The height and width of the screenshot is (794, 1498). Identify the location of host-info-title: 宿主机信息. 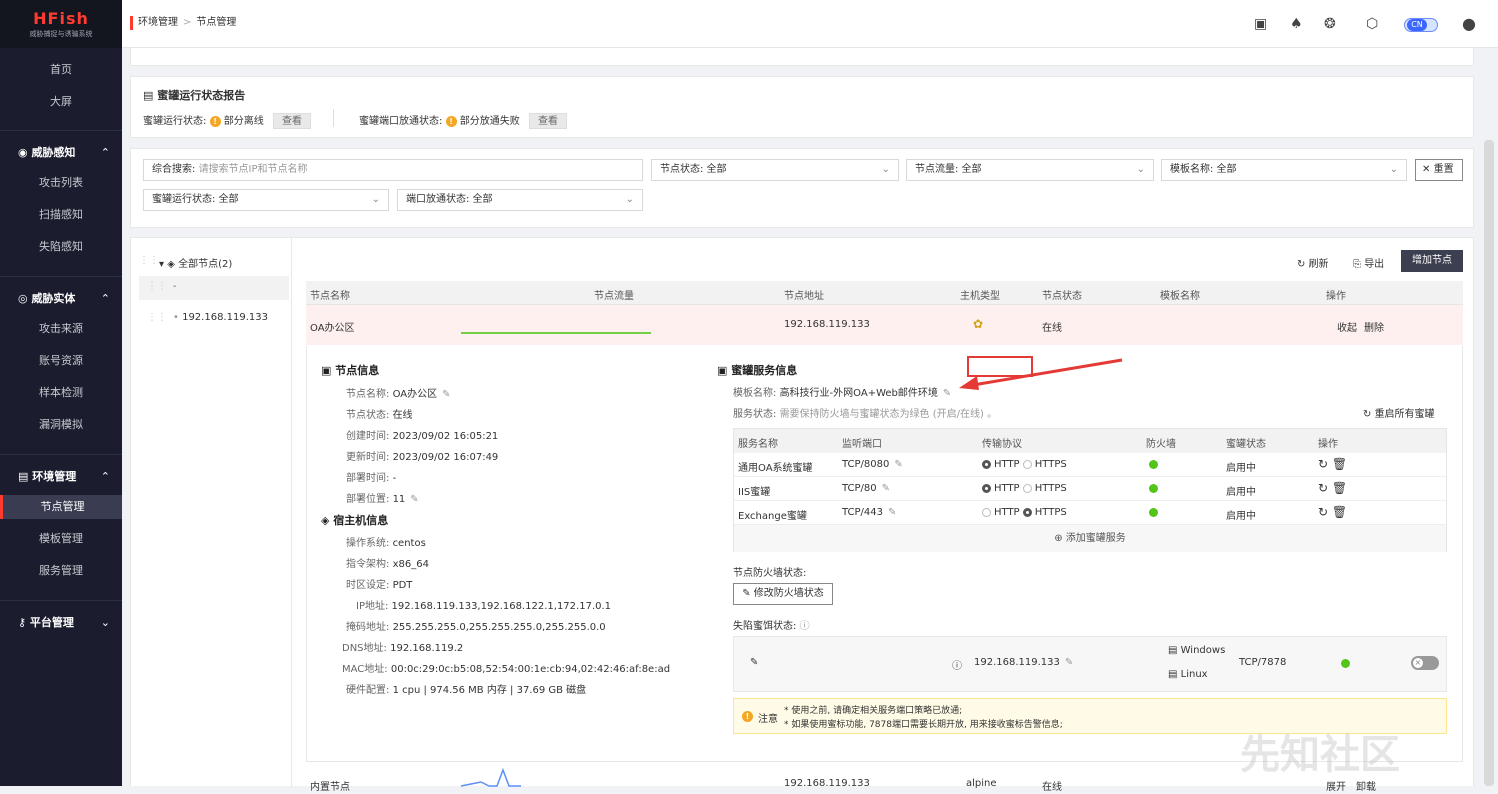
(361, 520).